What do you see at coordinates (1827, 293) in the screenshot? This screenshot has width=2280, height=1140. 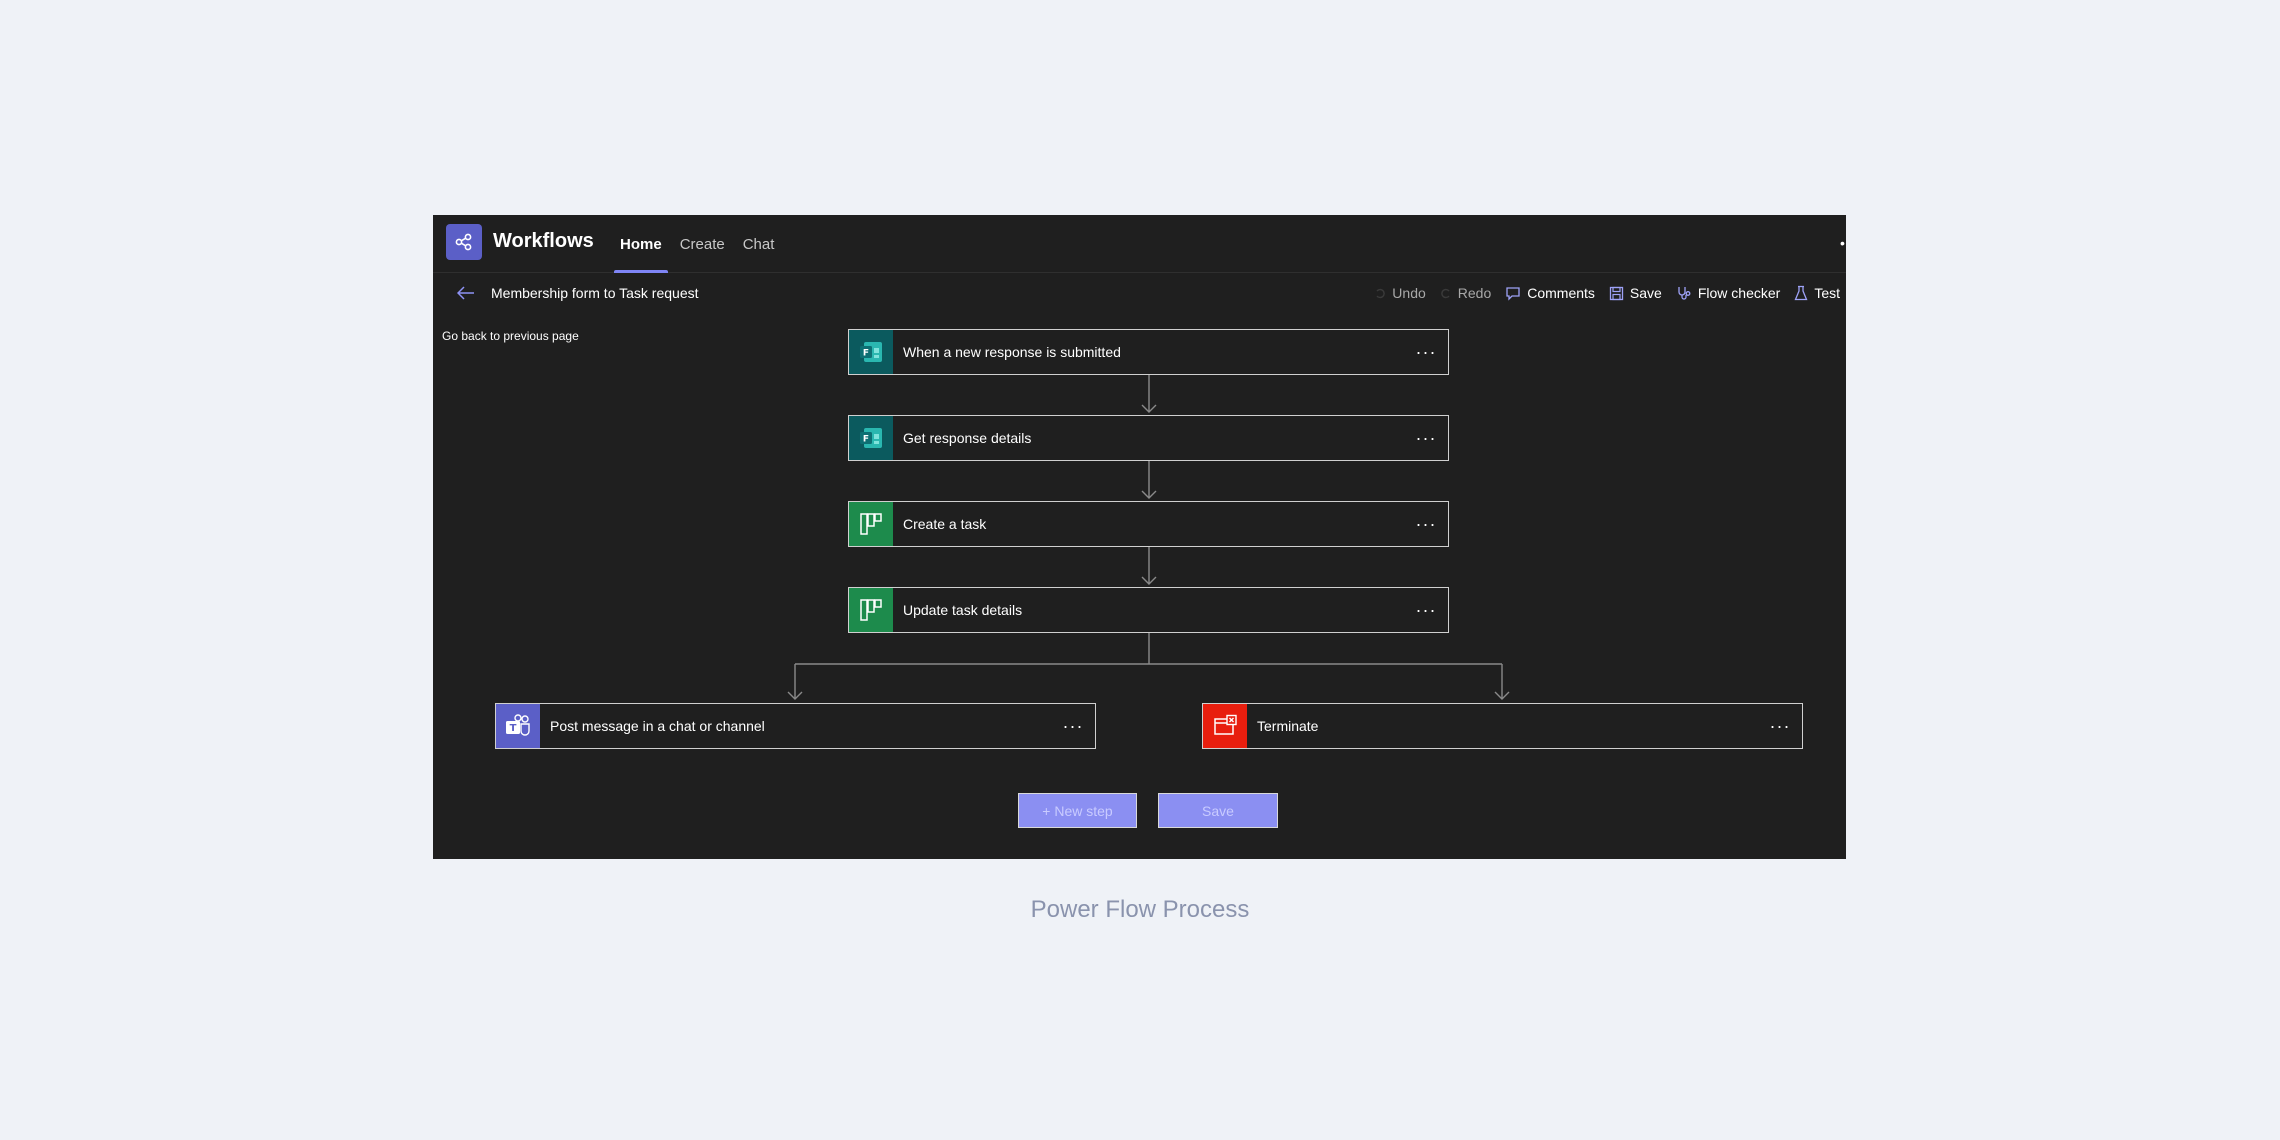 I see `test-label: Test` at bounding box center [1827, 293].